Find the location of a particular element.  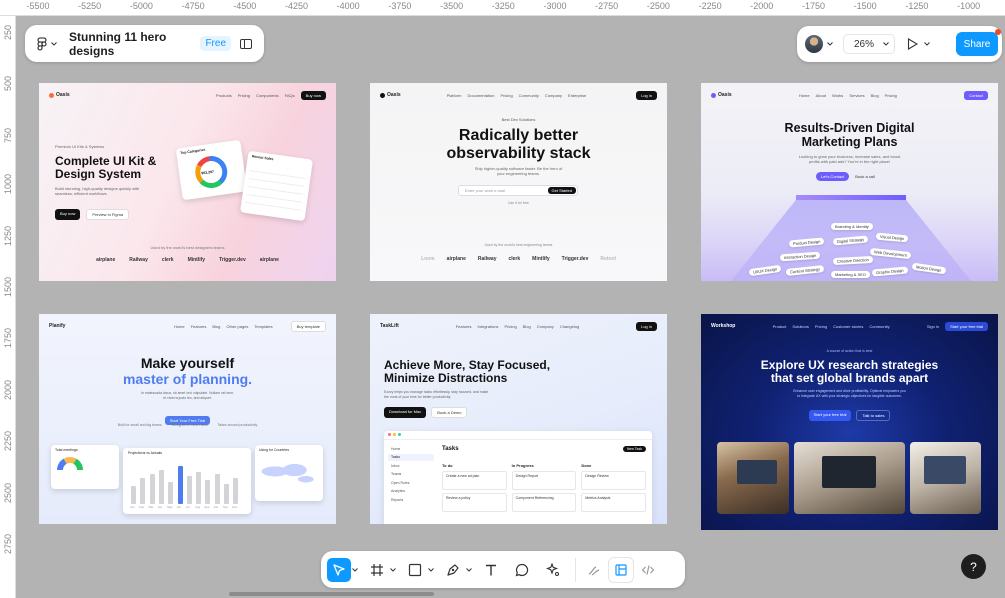

ruler-label: -4500 is located at coordinates (245, 6).